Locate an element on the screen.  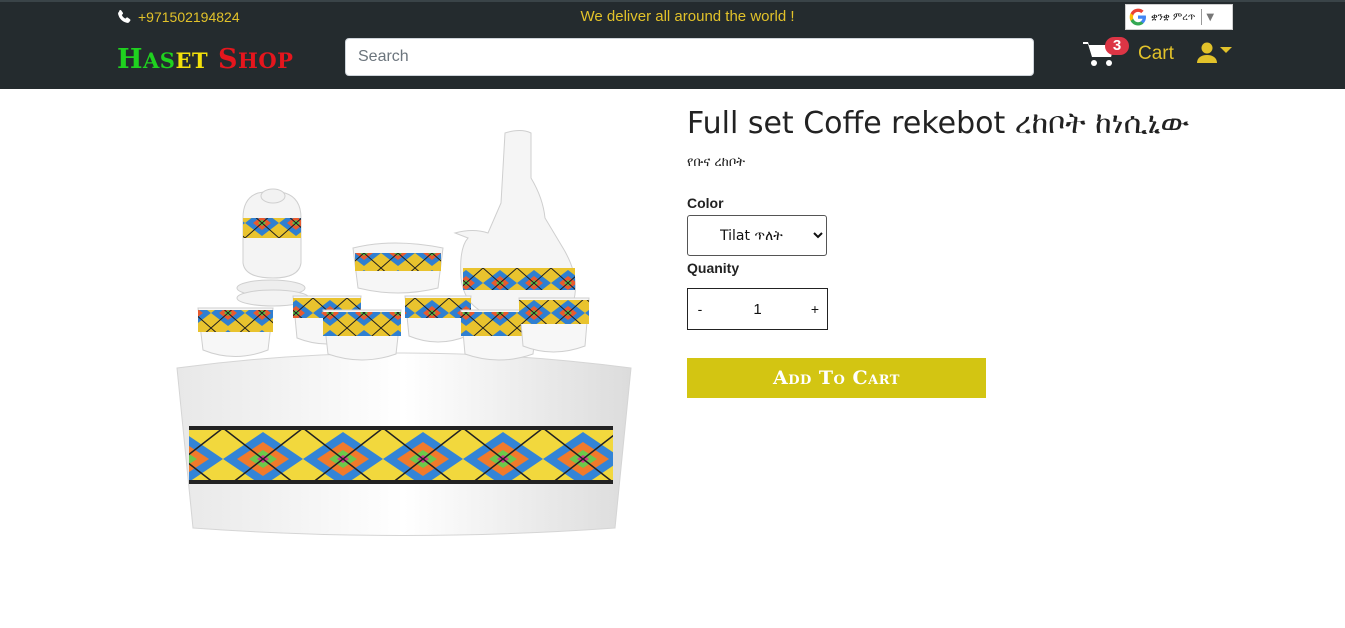
quantity-value: 1 is located at coordinates (757, 309).